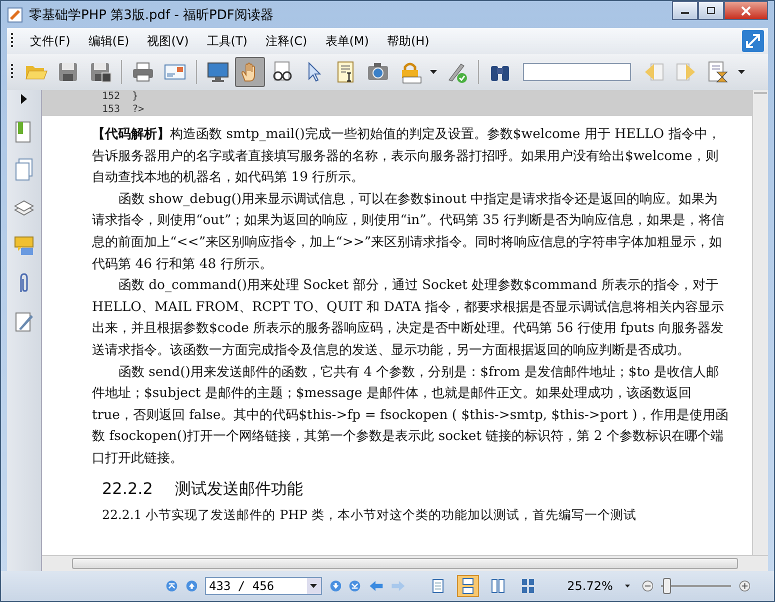 This screenshot has width=775, height=602. I want to click on window-title: 零基础学PHP 第3版.pdf - 福昕PDF阅读器, so click(151, 15).